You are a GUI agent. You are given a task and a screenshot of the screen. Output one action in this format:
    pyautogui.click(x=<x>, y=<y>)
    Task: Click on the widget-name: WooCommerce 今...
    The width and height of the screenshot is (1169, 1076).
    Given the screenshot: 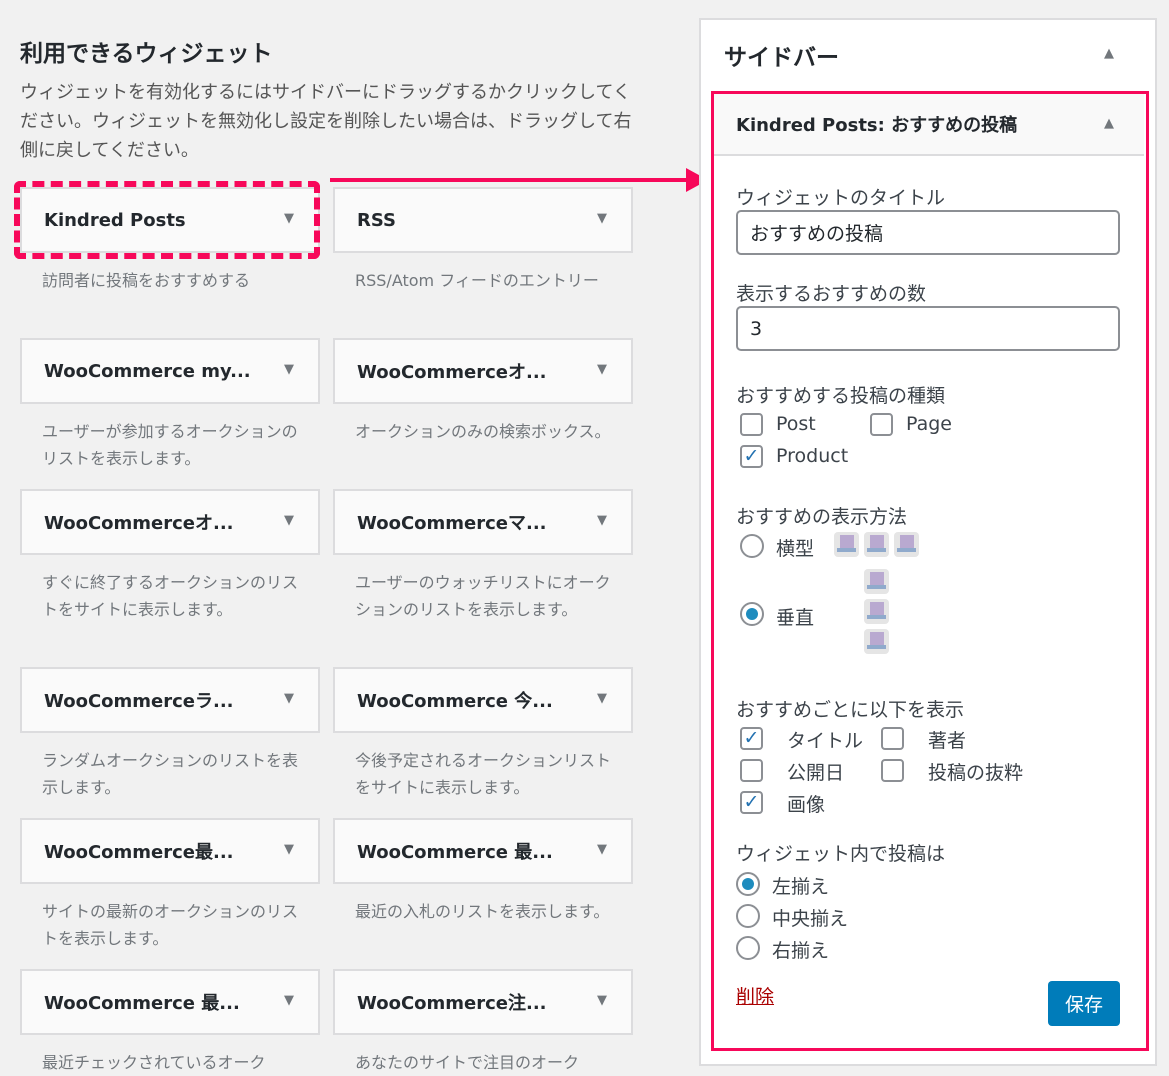 What is the action you would take?
    pyautogui.click(x=455, y=701)
    